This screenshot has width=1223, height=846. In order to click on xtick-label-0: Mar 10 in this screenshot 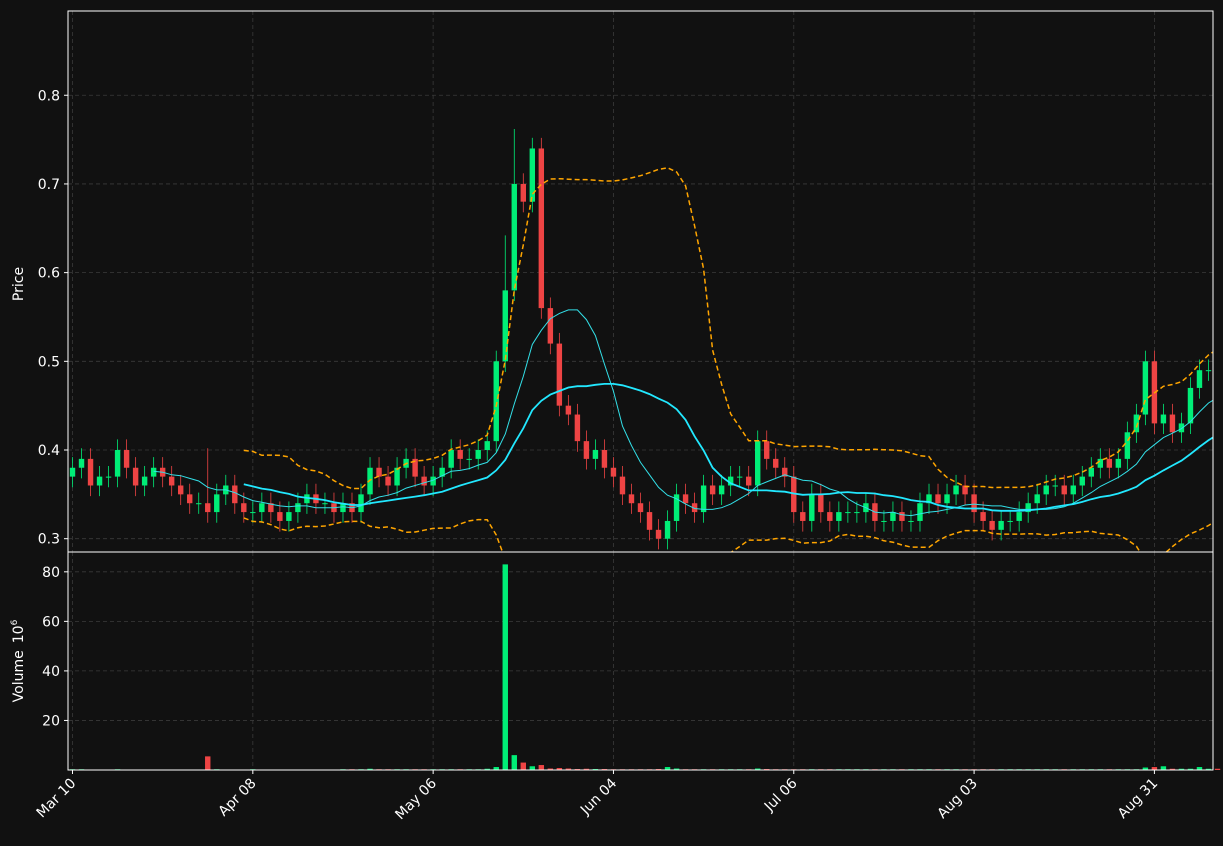, I will do `click(57, 799)`.